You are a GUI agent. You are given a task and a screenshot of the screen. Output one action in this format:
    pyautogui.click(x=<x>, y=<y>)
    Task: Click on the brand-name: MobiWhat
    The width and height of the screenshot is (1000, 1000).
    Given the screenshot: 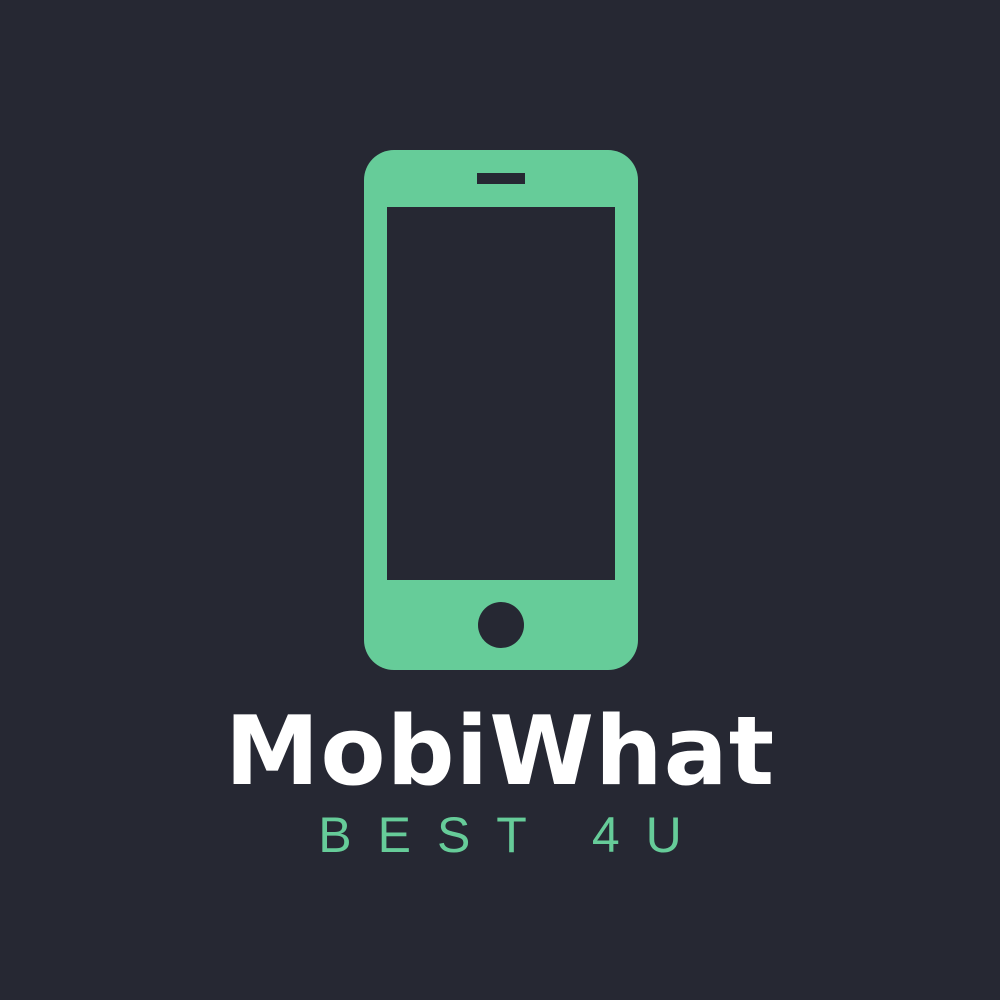 What is the action you would take?
    pyautogui.click(x=500, y=752)
    